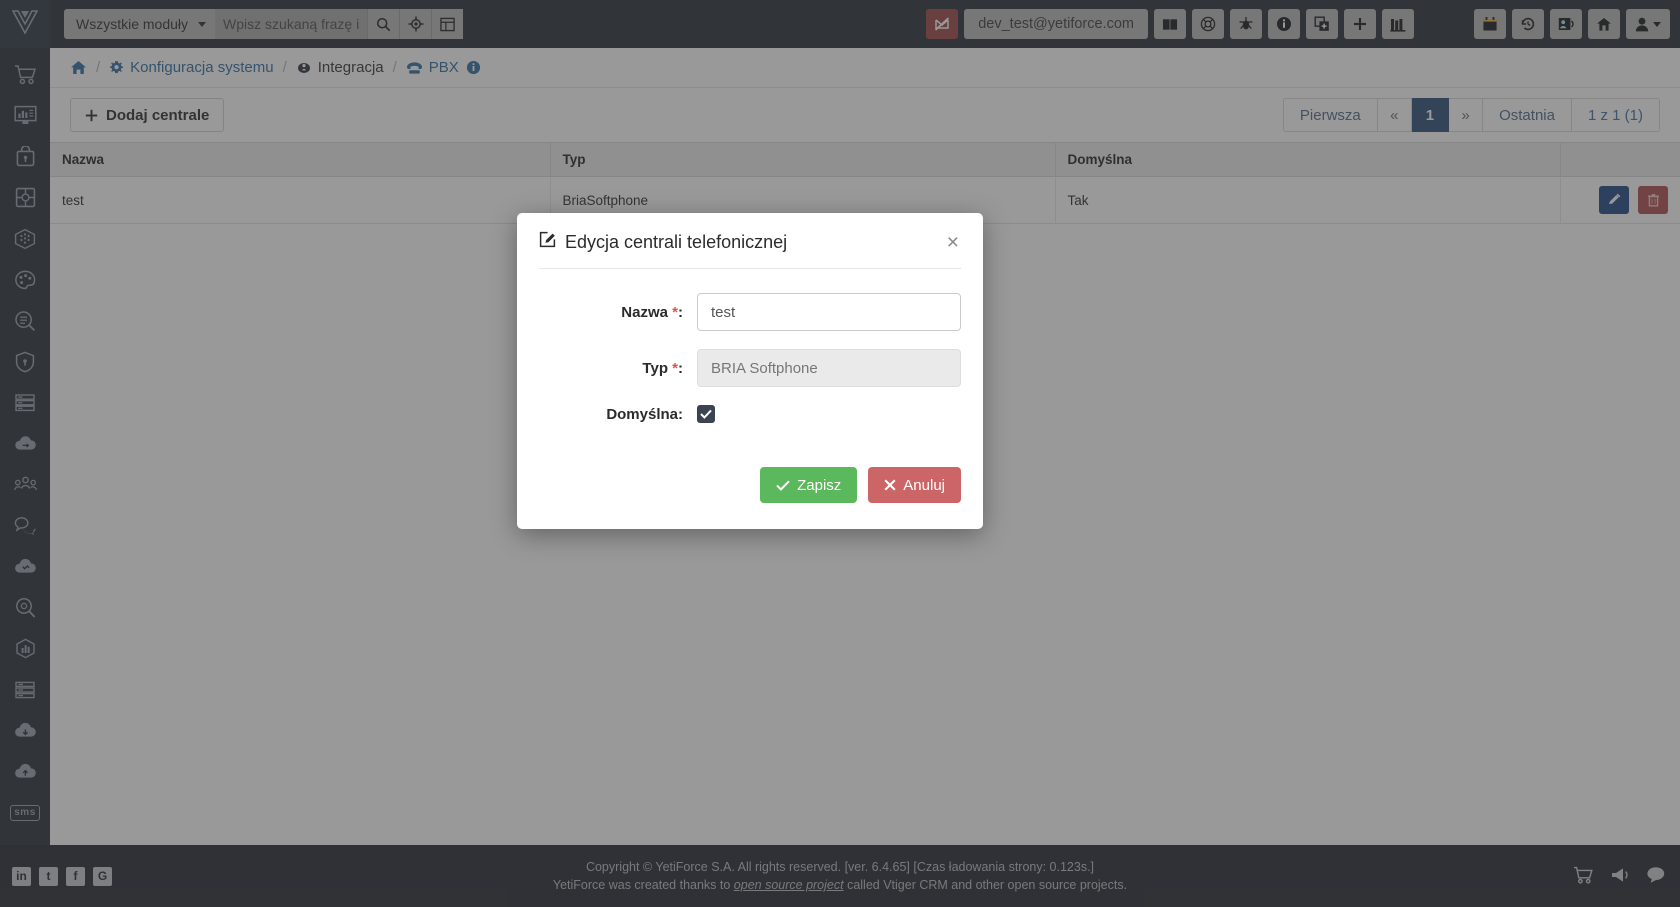 The height and width of the screenshot is (907, 1680). Describe the element at coordinates (618, 368) in the screenshot. I see `field-label-typ: Typ *:` at that location.